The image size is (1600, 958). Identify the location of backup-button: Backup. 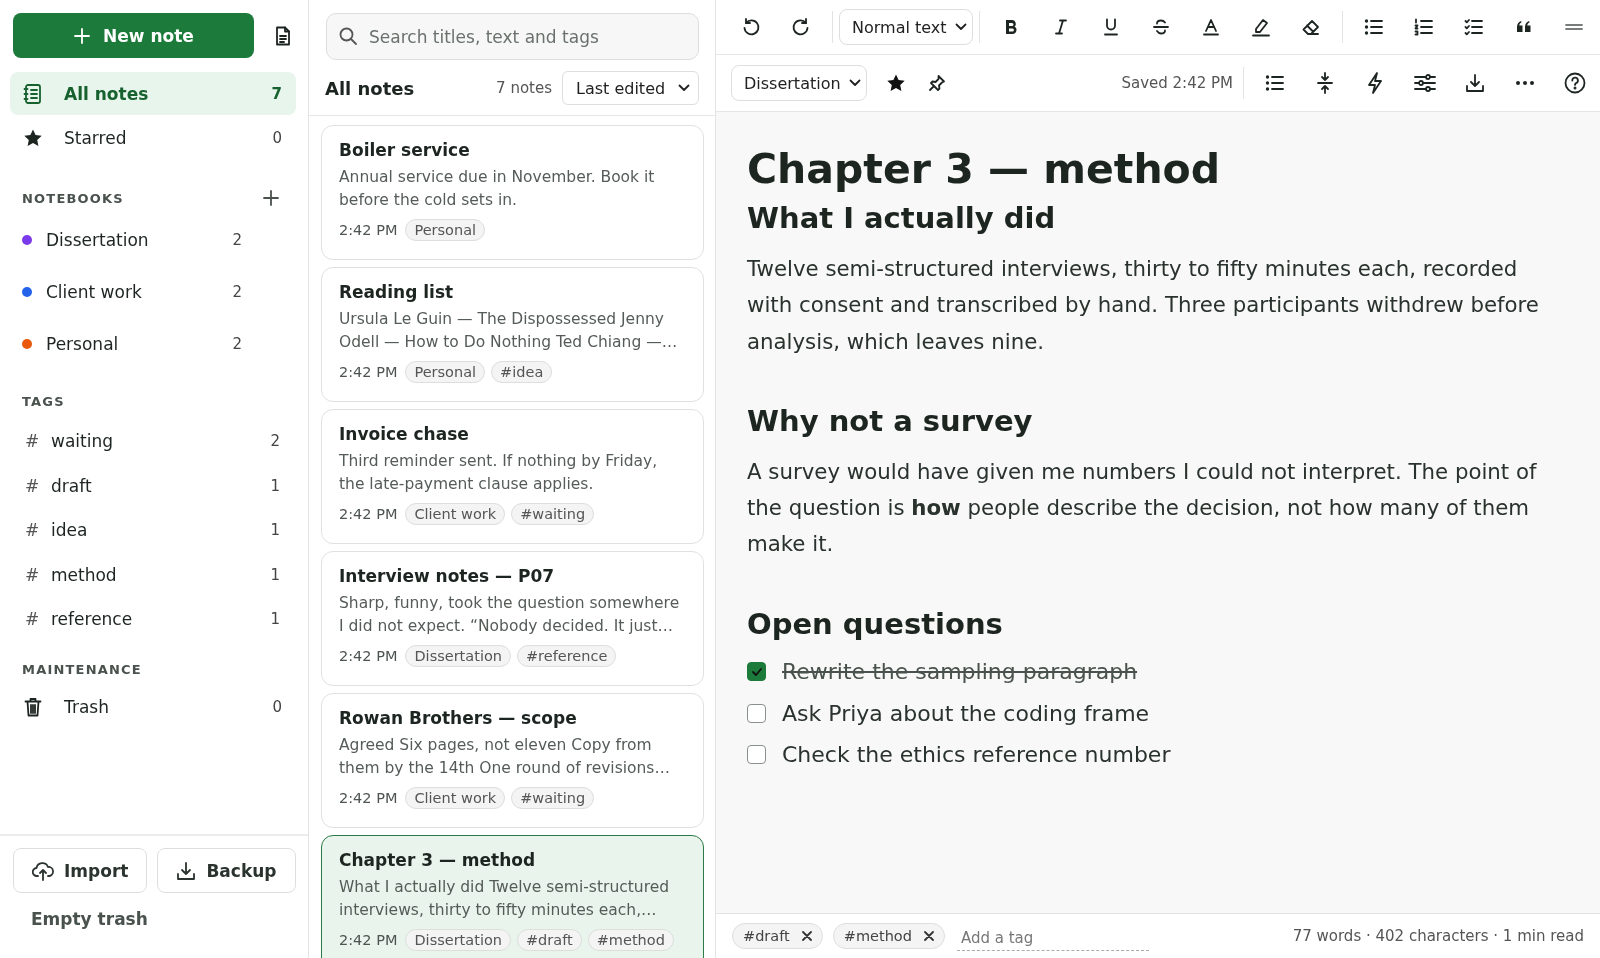
(226, 870).